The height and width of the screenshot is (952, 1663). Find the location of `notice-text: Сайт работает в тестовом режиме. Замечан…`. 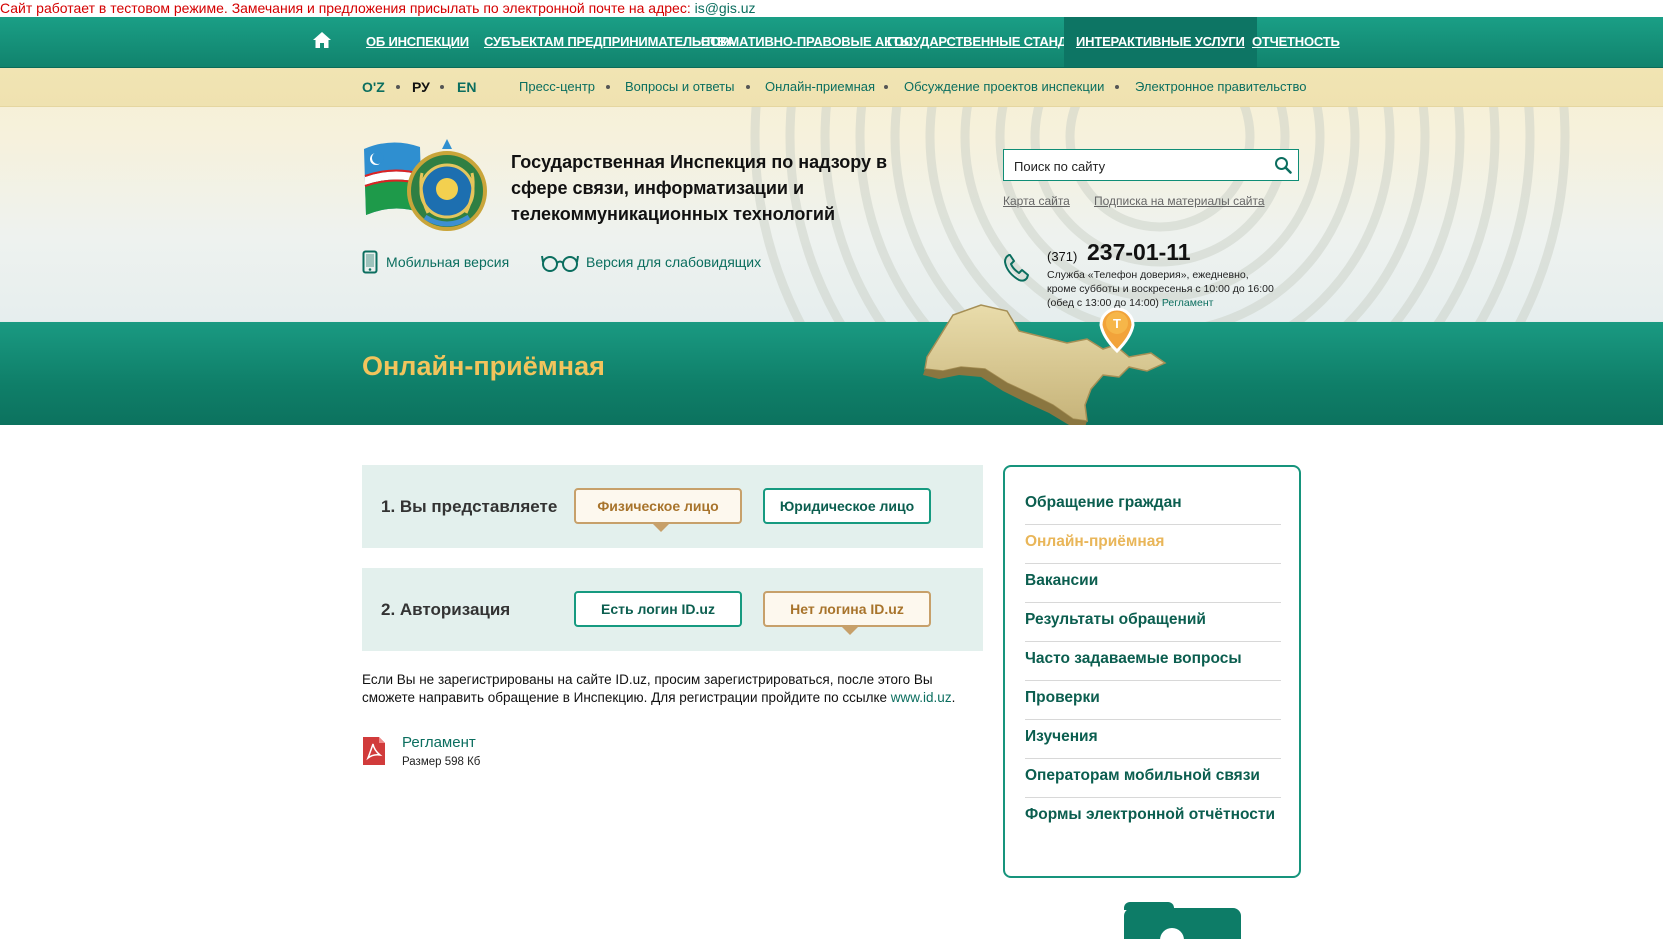

notice-text: Сайт работает в тестовом режиме. Замечан… is located at coordinates (347, 8).